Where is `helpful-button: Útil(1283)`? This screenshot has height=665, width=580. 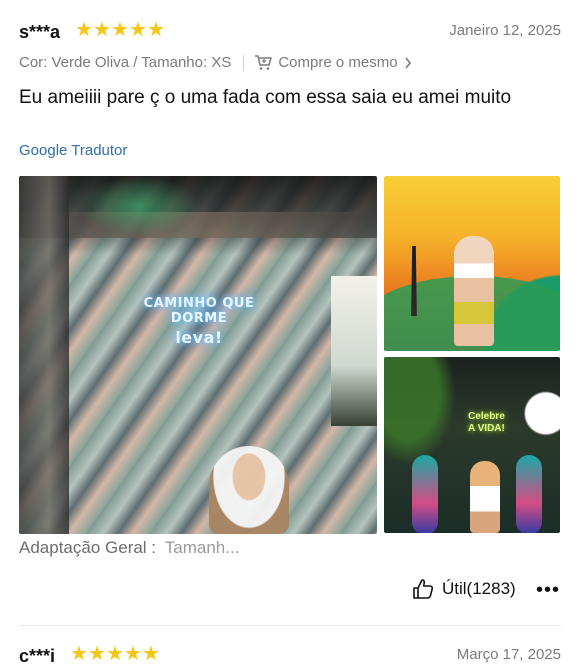 helpful-button: Útil(1283) is located at coordinates (464, 589).